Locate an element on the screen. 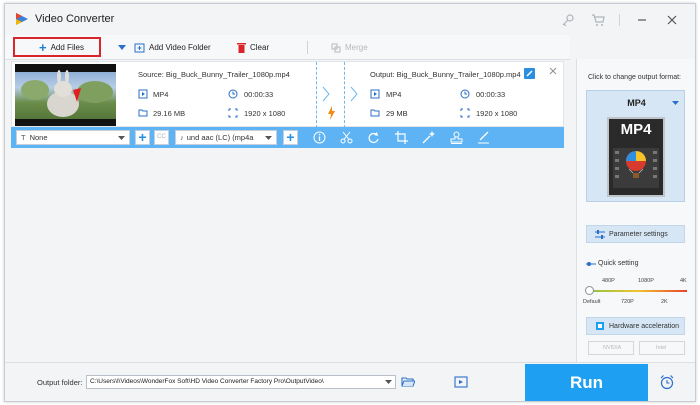  add-files-button: + Add Files is located at coordinates (61, 47).